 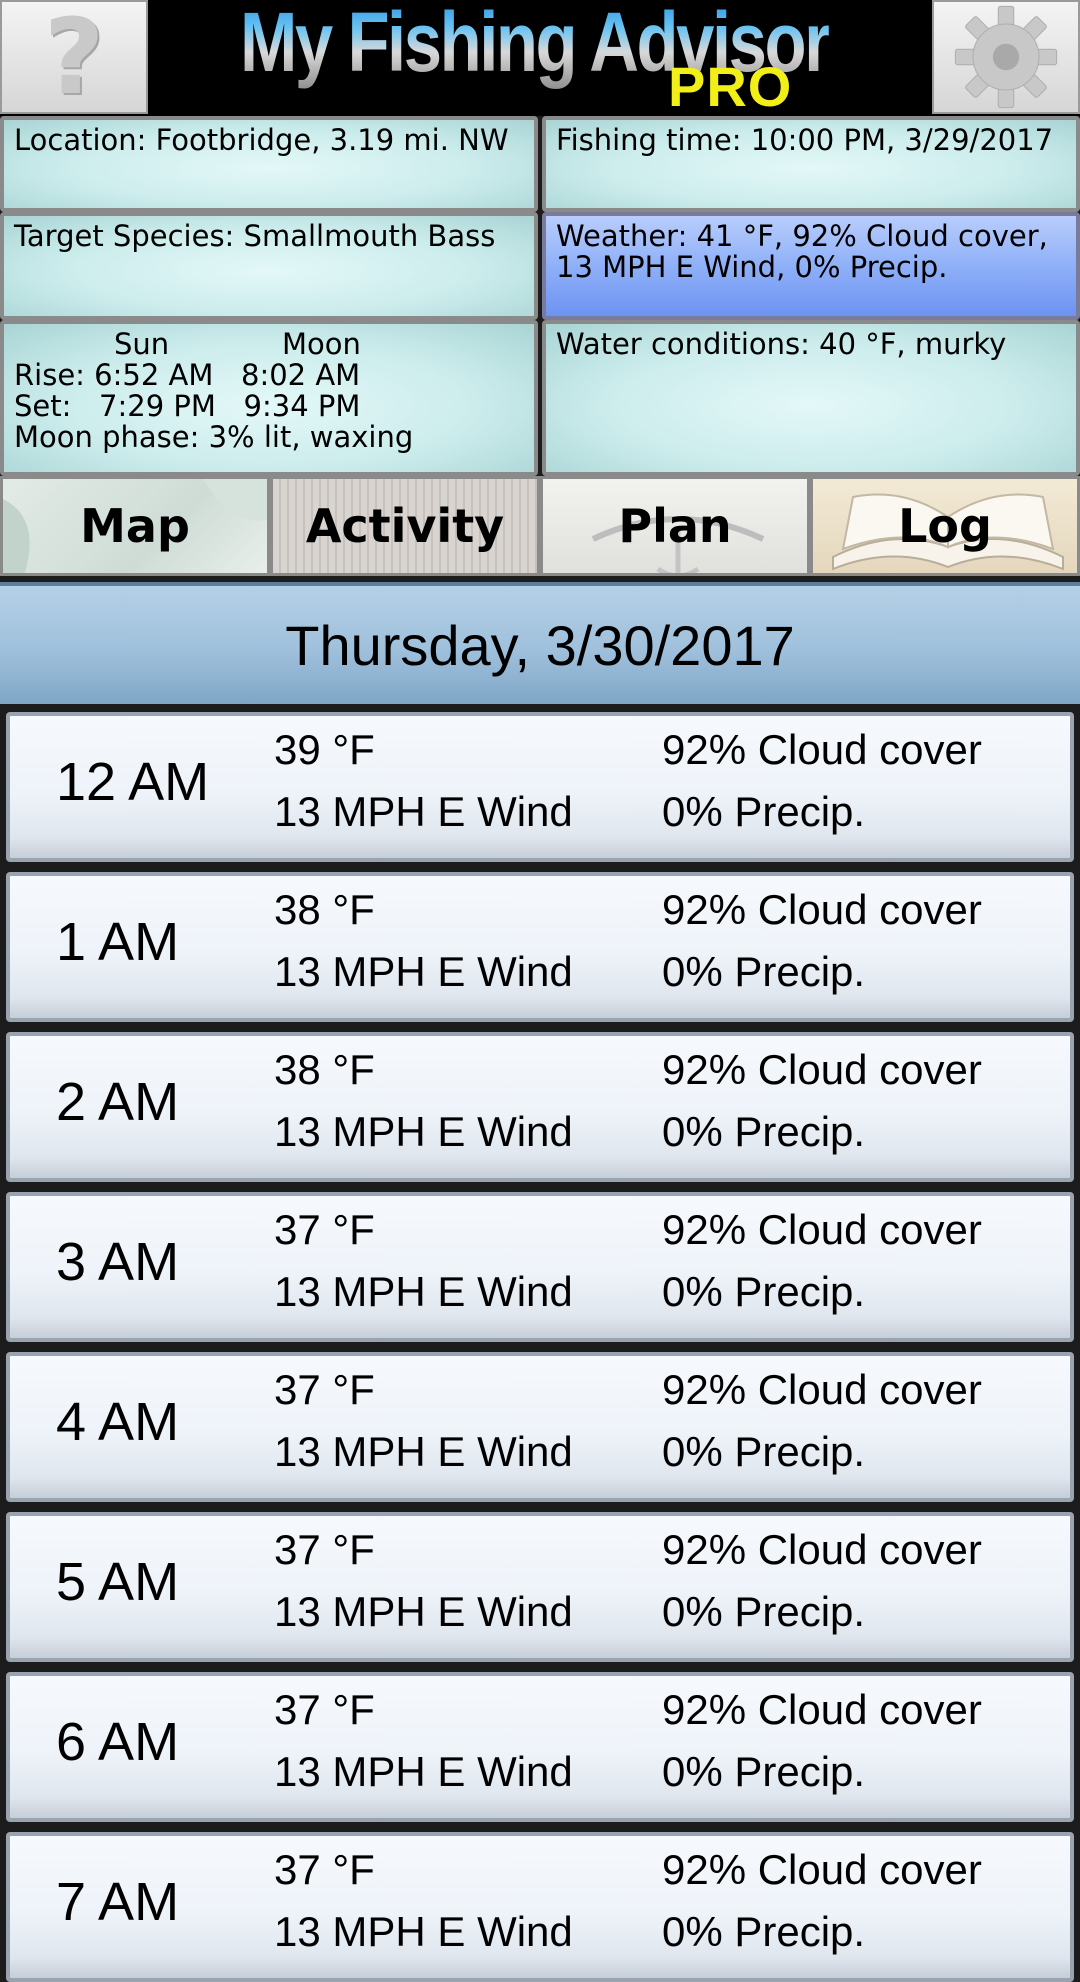 I want to click on gear-icon, so click(x=1006, y=57).